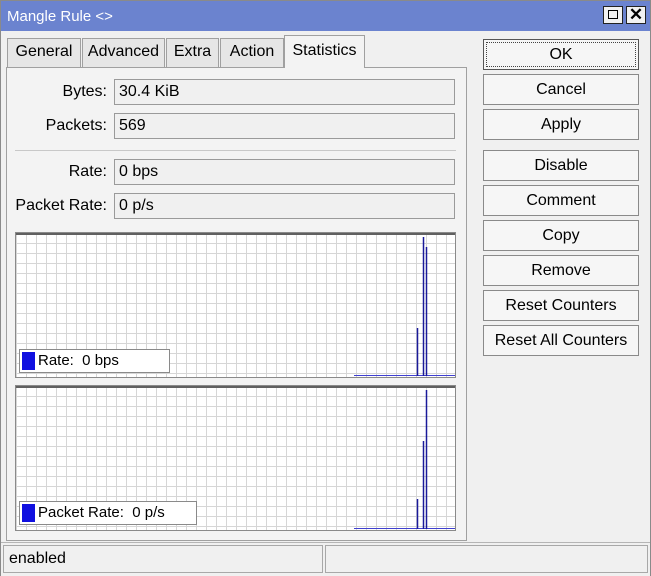 The height and width of the screenshot is (576, 651). What do you see at coordinates (561, 165) in the screenshot?
I see `disable-button: Disable` at bounding box center [561, 165].